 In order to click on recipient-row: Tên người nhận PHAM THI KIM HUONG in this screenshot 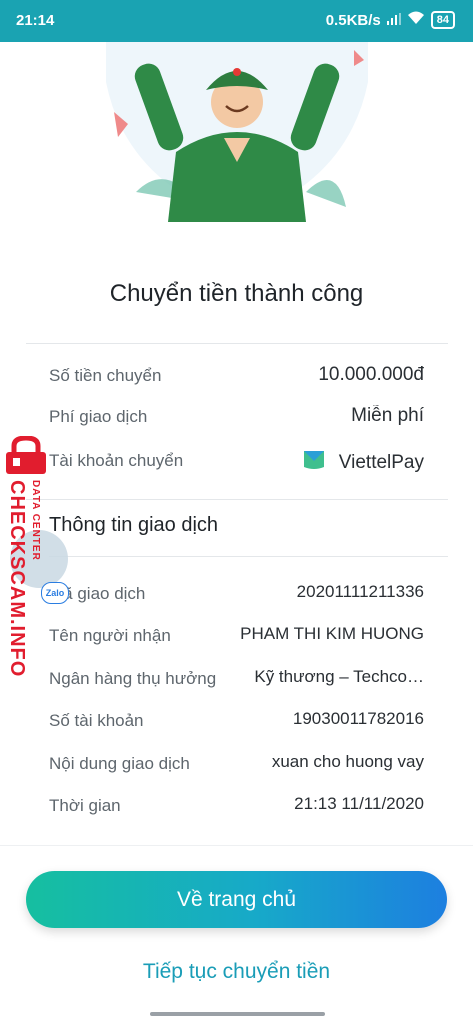, I will do `click(236, 635)`.